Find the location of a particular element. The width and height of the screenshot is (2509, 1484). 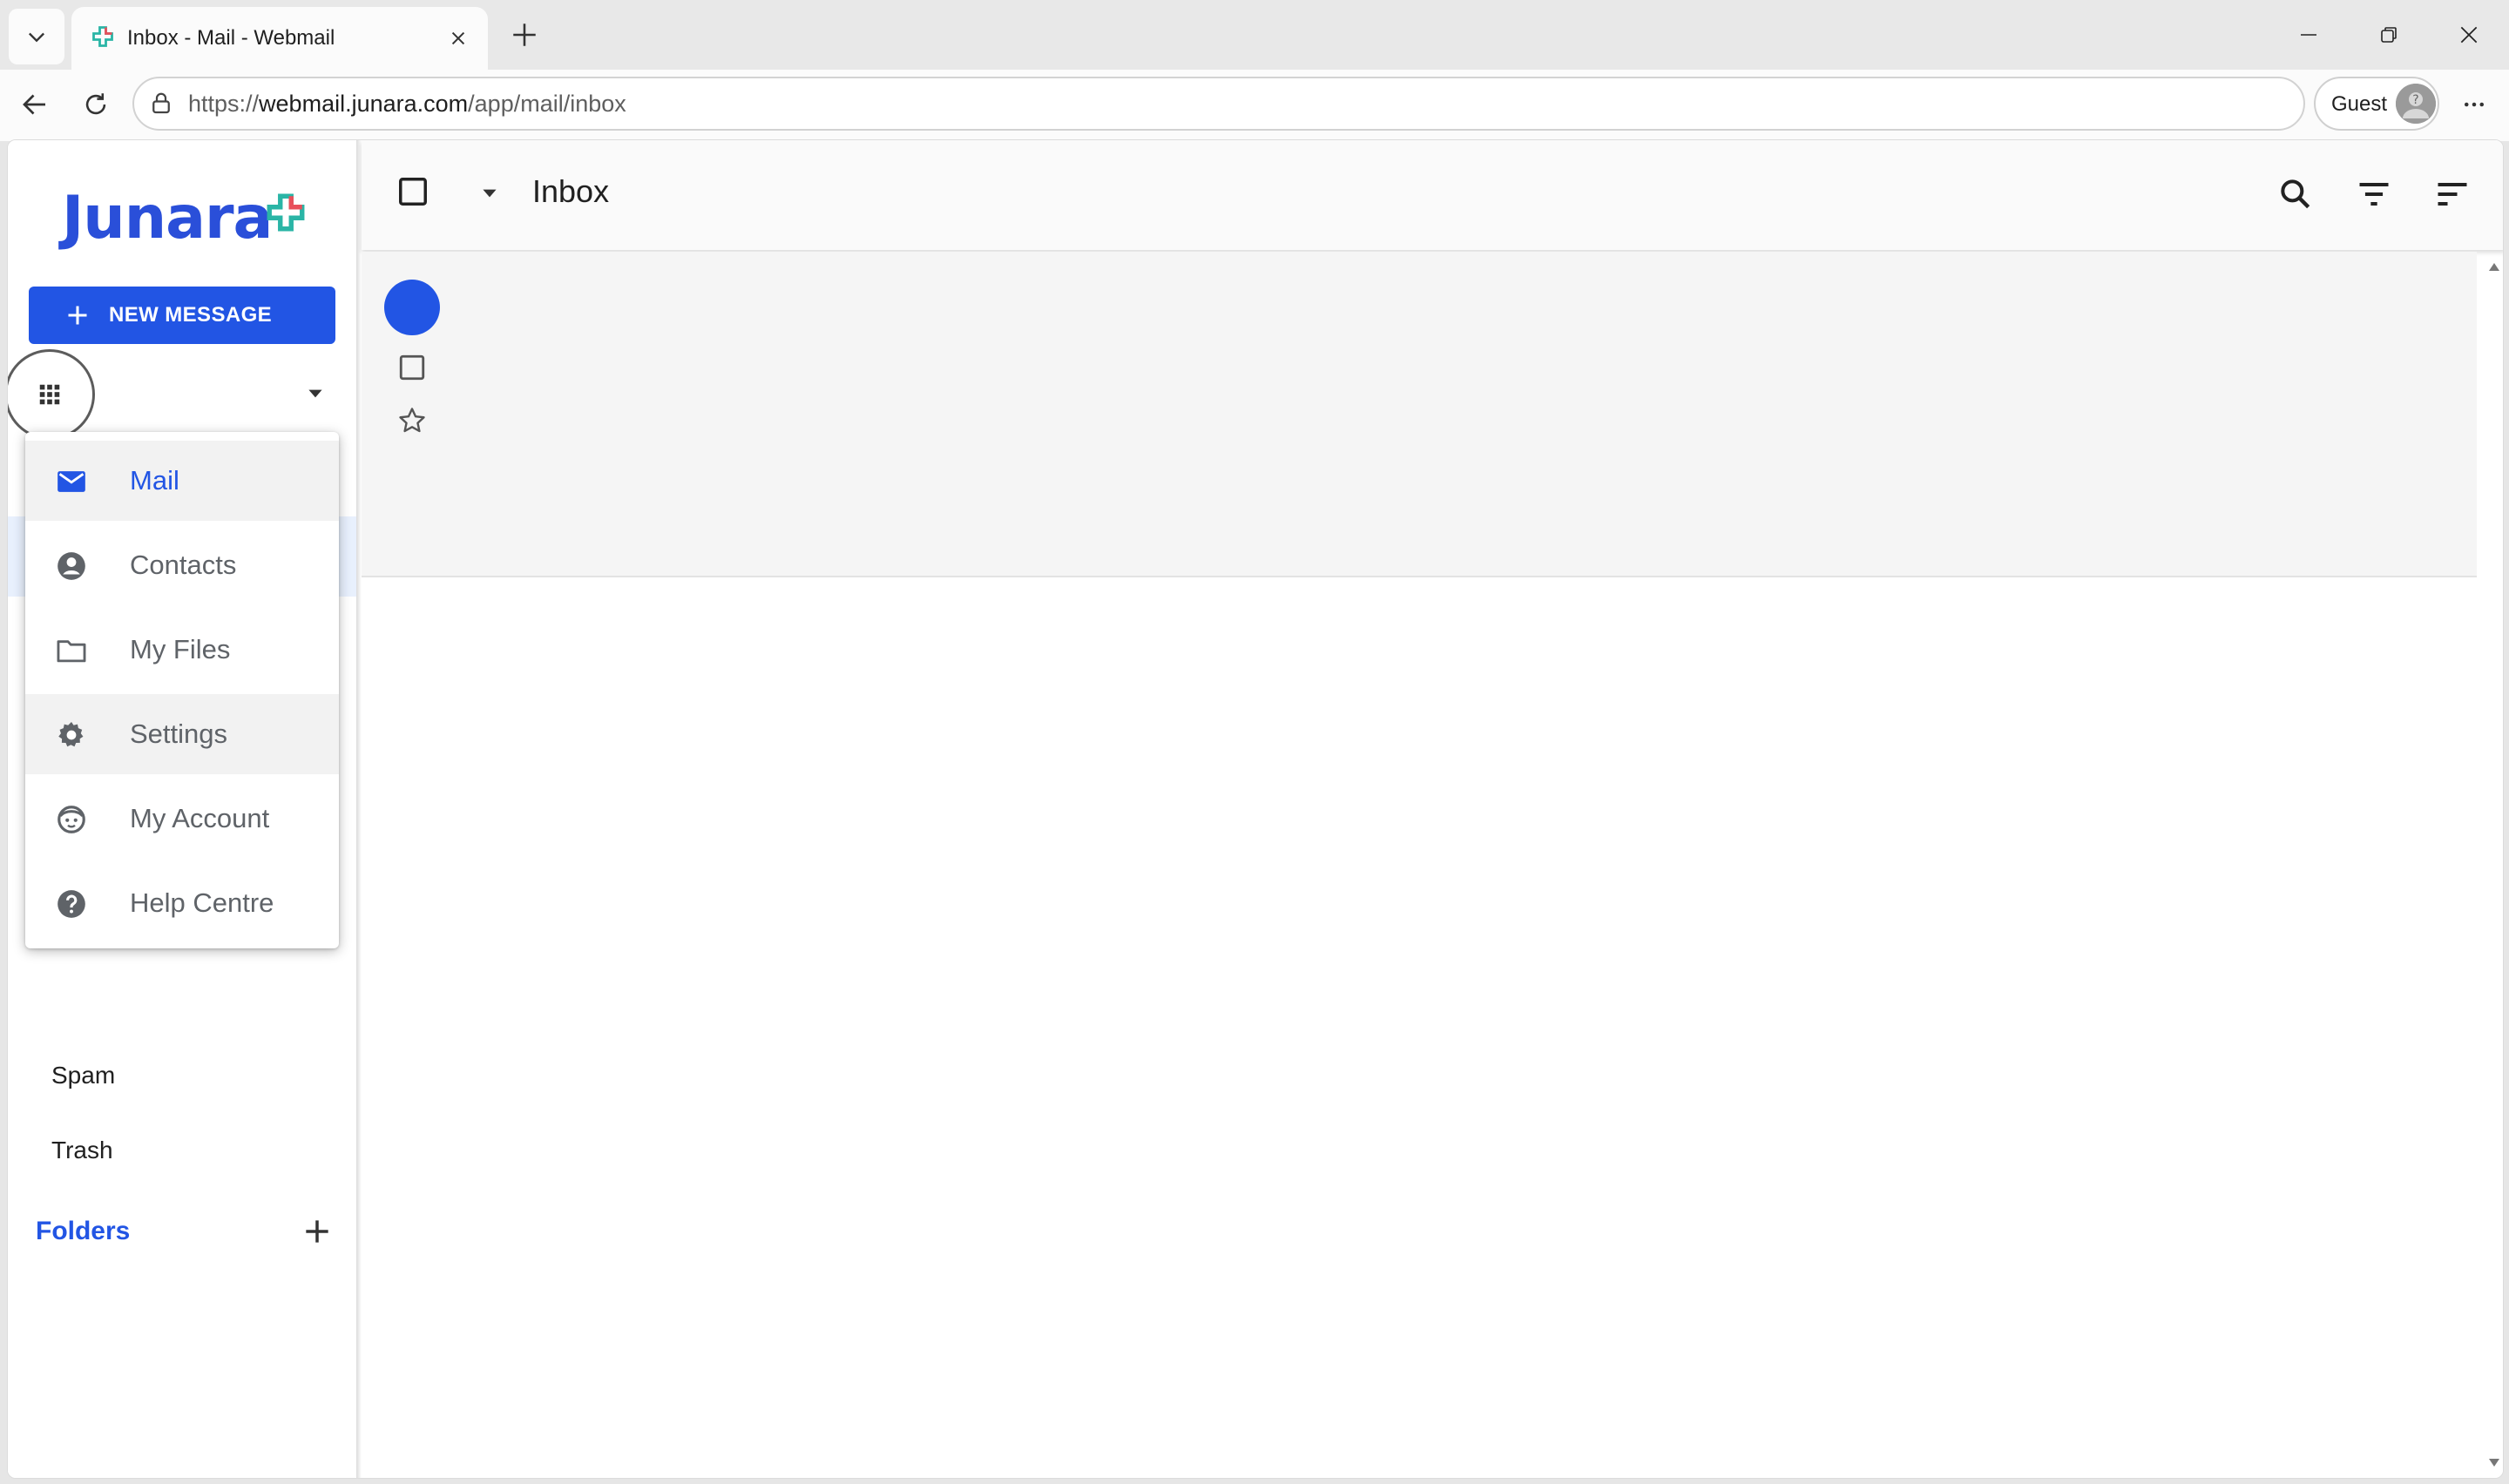

reload-icon is located at coordinates (95, 104).